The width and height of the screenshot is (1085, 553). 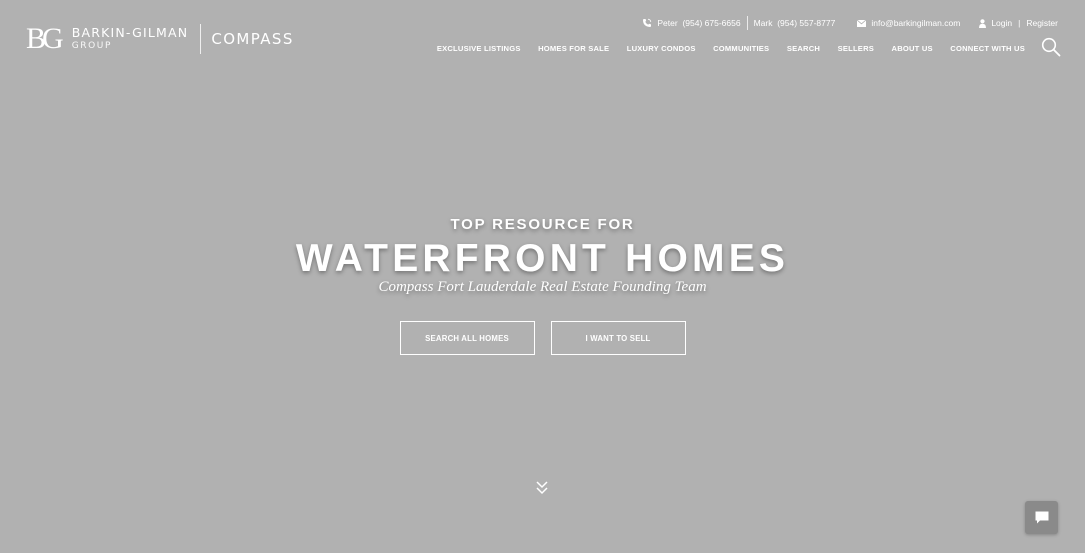 I want to click on nav-connect-with-us: CONNECT WITH US, so click(x=987, y=48).